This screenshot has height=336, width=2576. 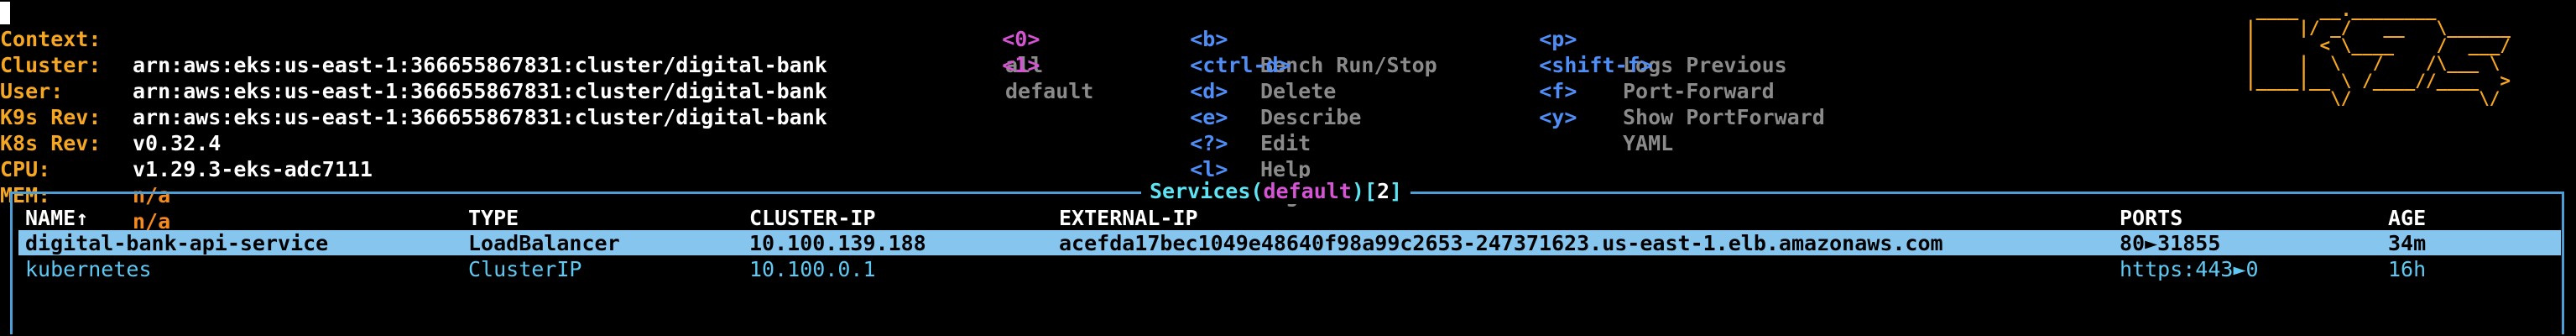 I want to click on shortcut-label: Describe, so click(x=1311, y=117).